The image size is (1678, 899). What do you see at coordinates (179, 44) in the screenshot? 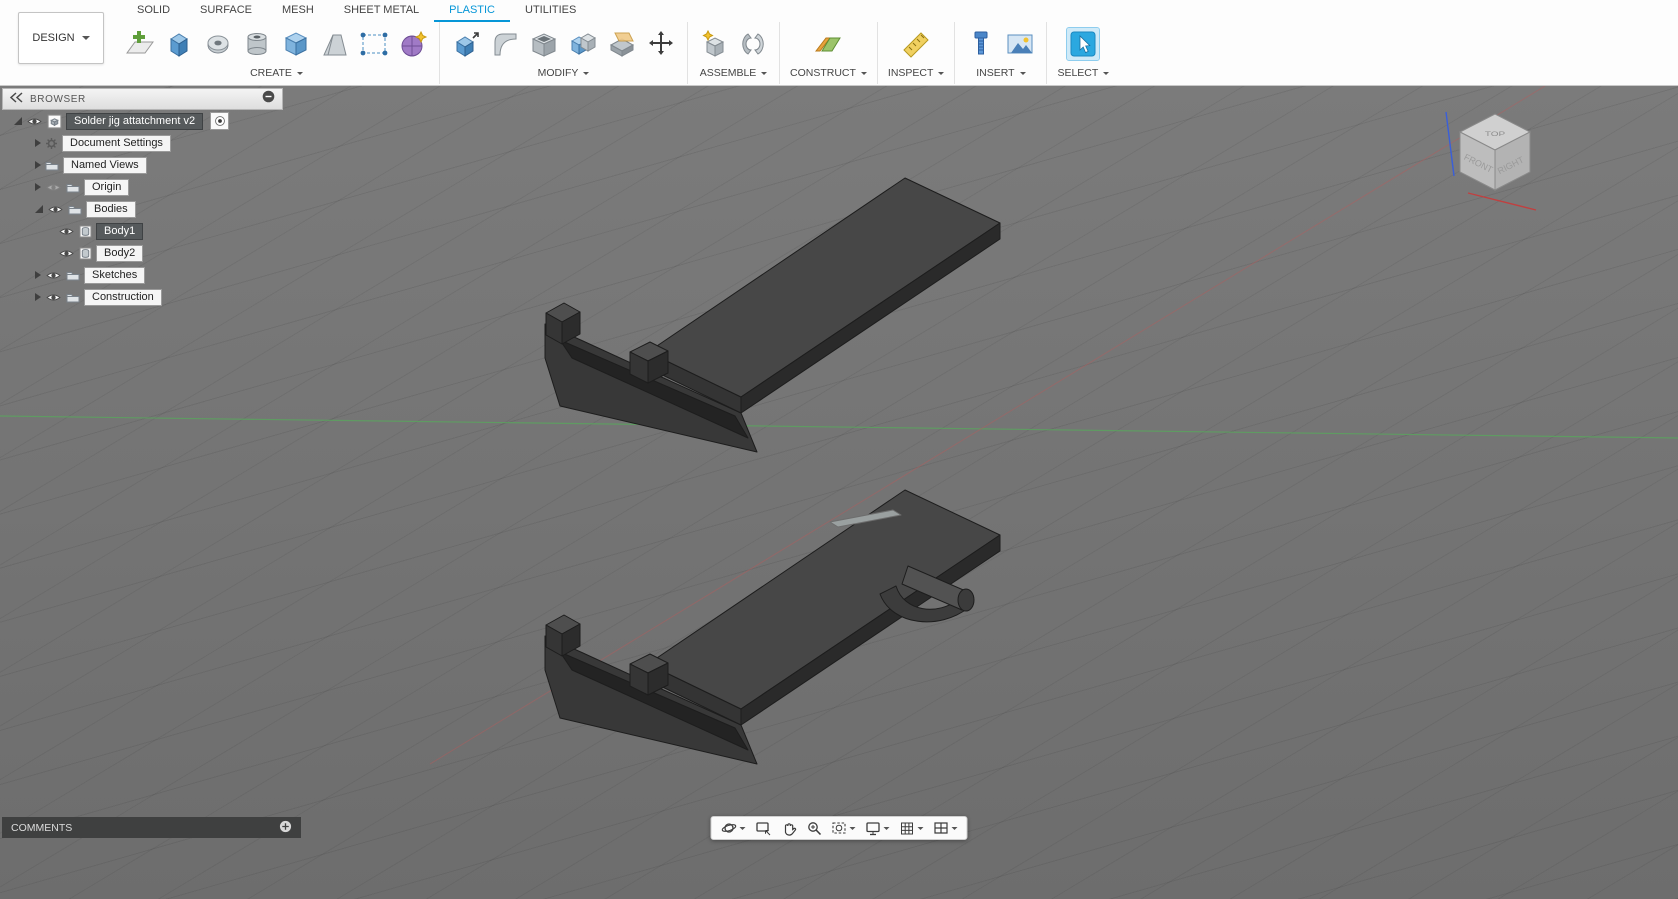
I see `extrude-icon` at bounding box center [179, 44].